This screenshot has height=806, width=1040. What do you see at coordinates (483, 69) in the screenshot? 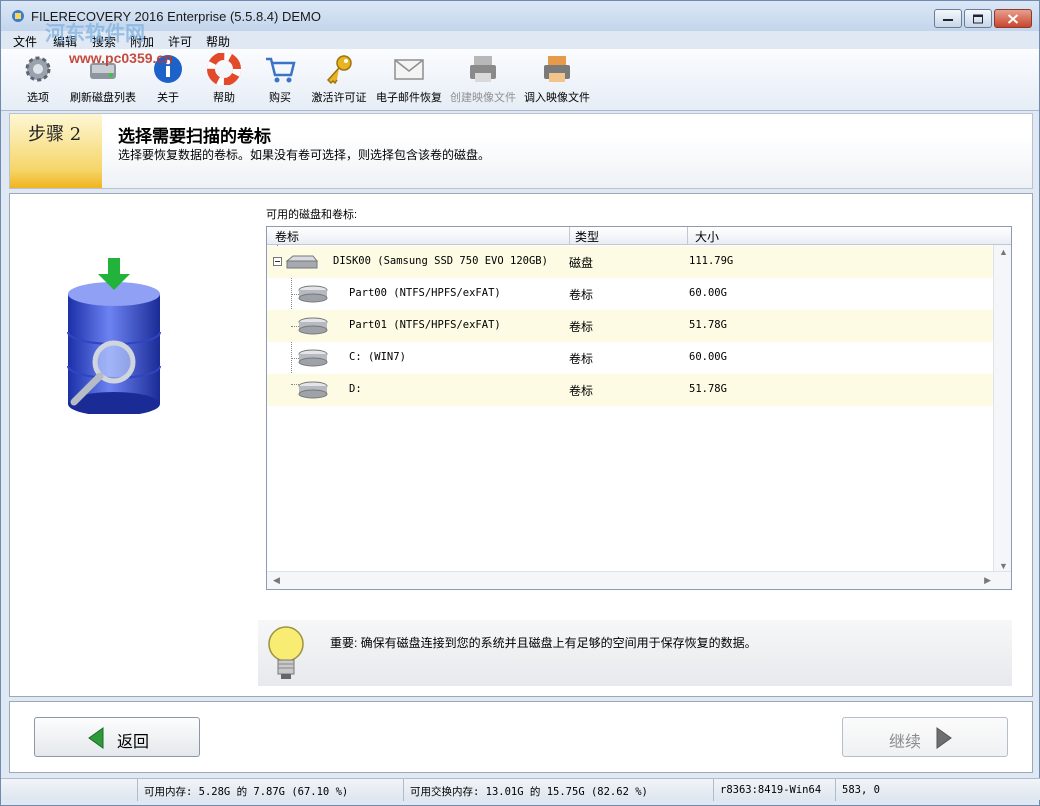
I see `printer-disk-icon` at bounding box center [483, 69].